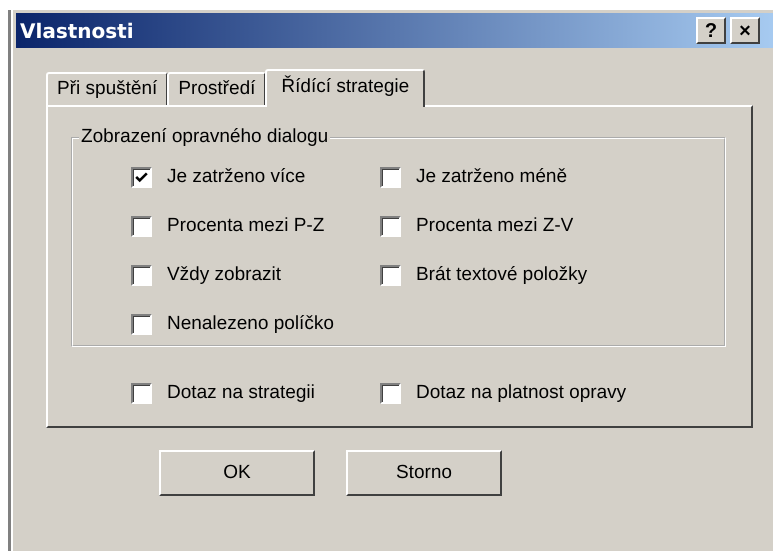 The width and height of the screenshot is (773, 551). What do you see at coordinates (530, 275) in the screenshot?
I see `checkbox-option: Brát textové položky` at bounding box center [530, 275].